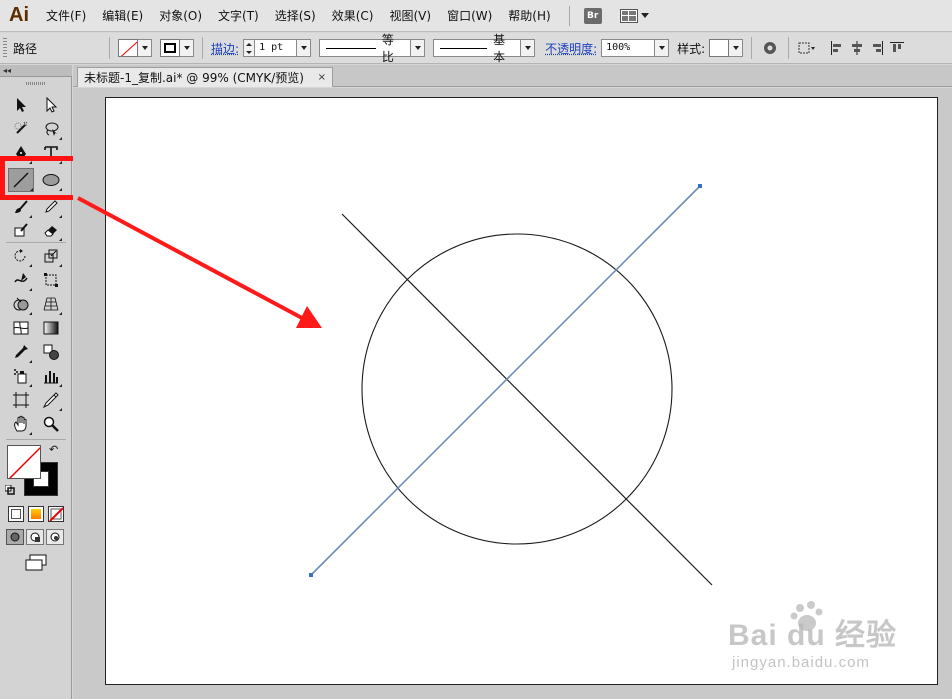 The width and height of the screenshot is (952, 699). What do you see at coordinates (51, 376) in the screenshot?
I see `column-graph-tool` at bounding box center [51, 376].